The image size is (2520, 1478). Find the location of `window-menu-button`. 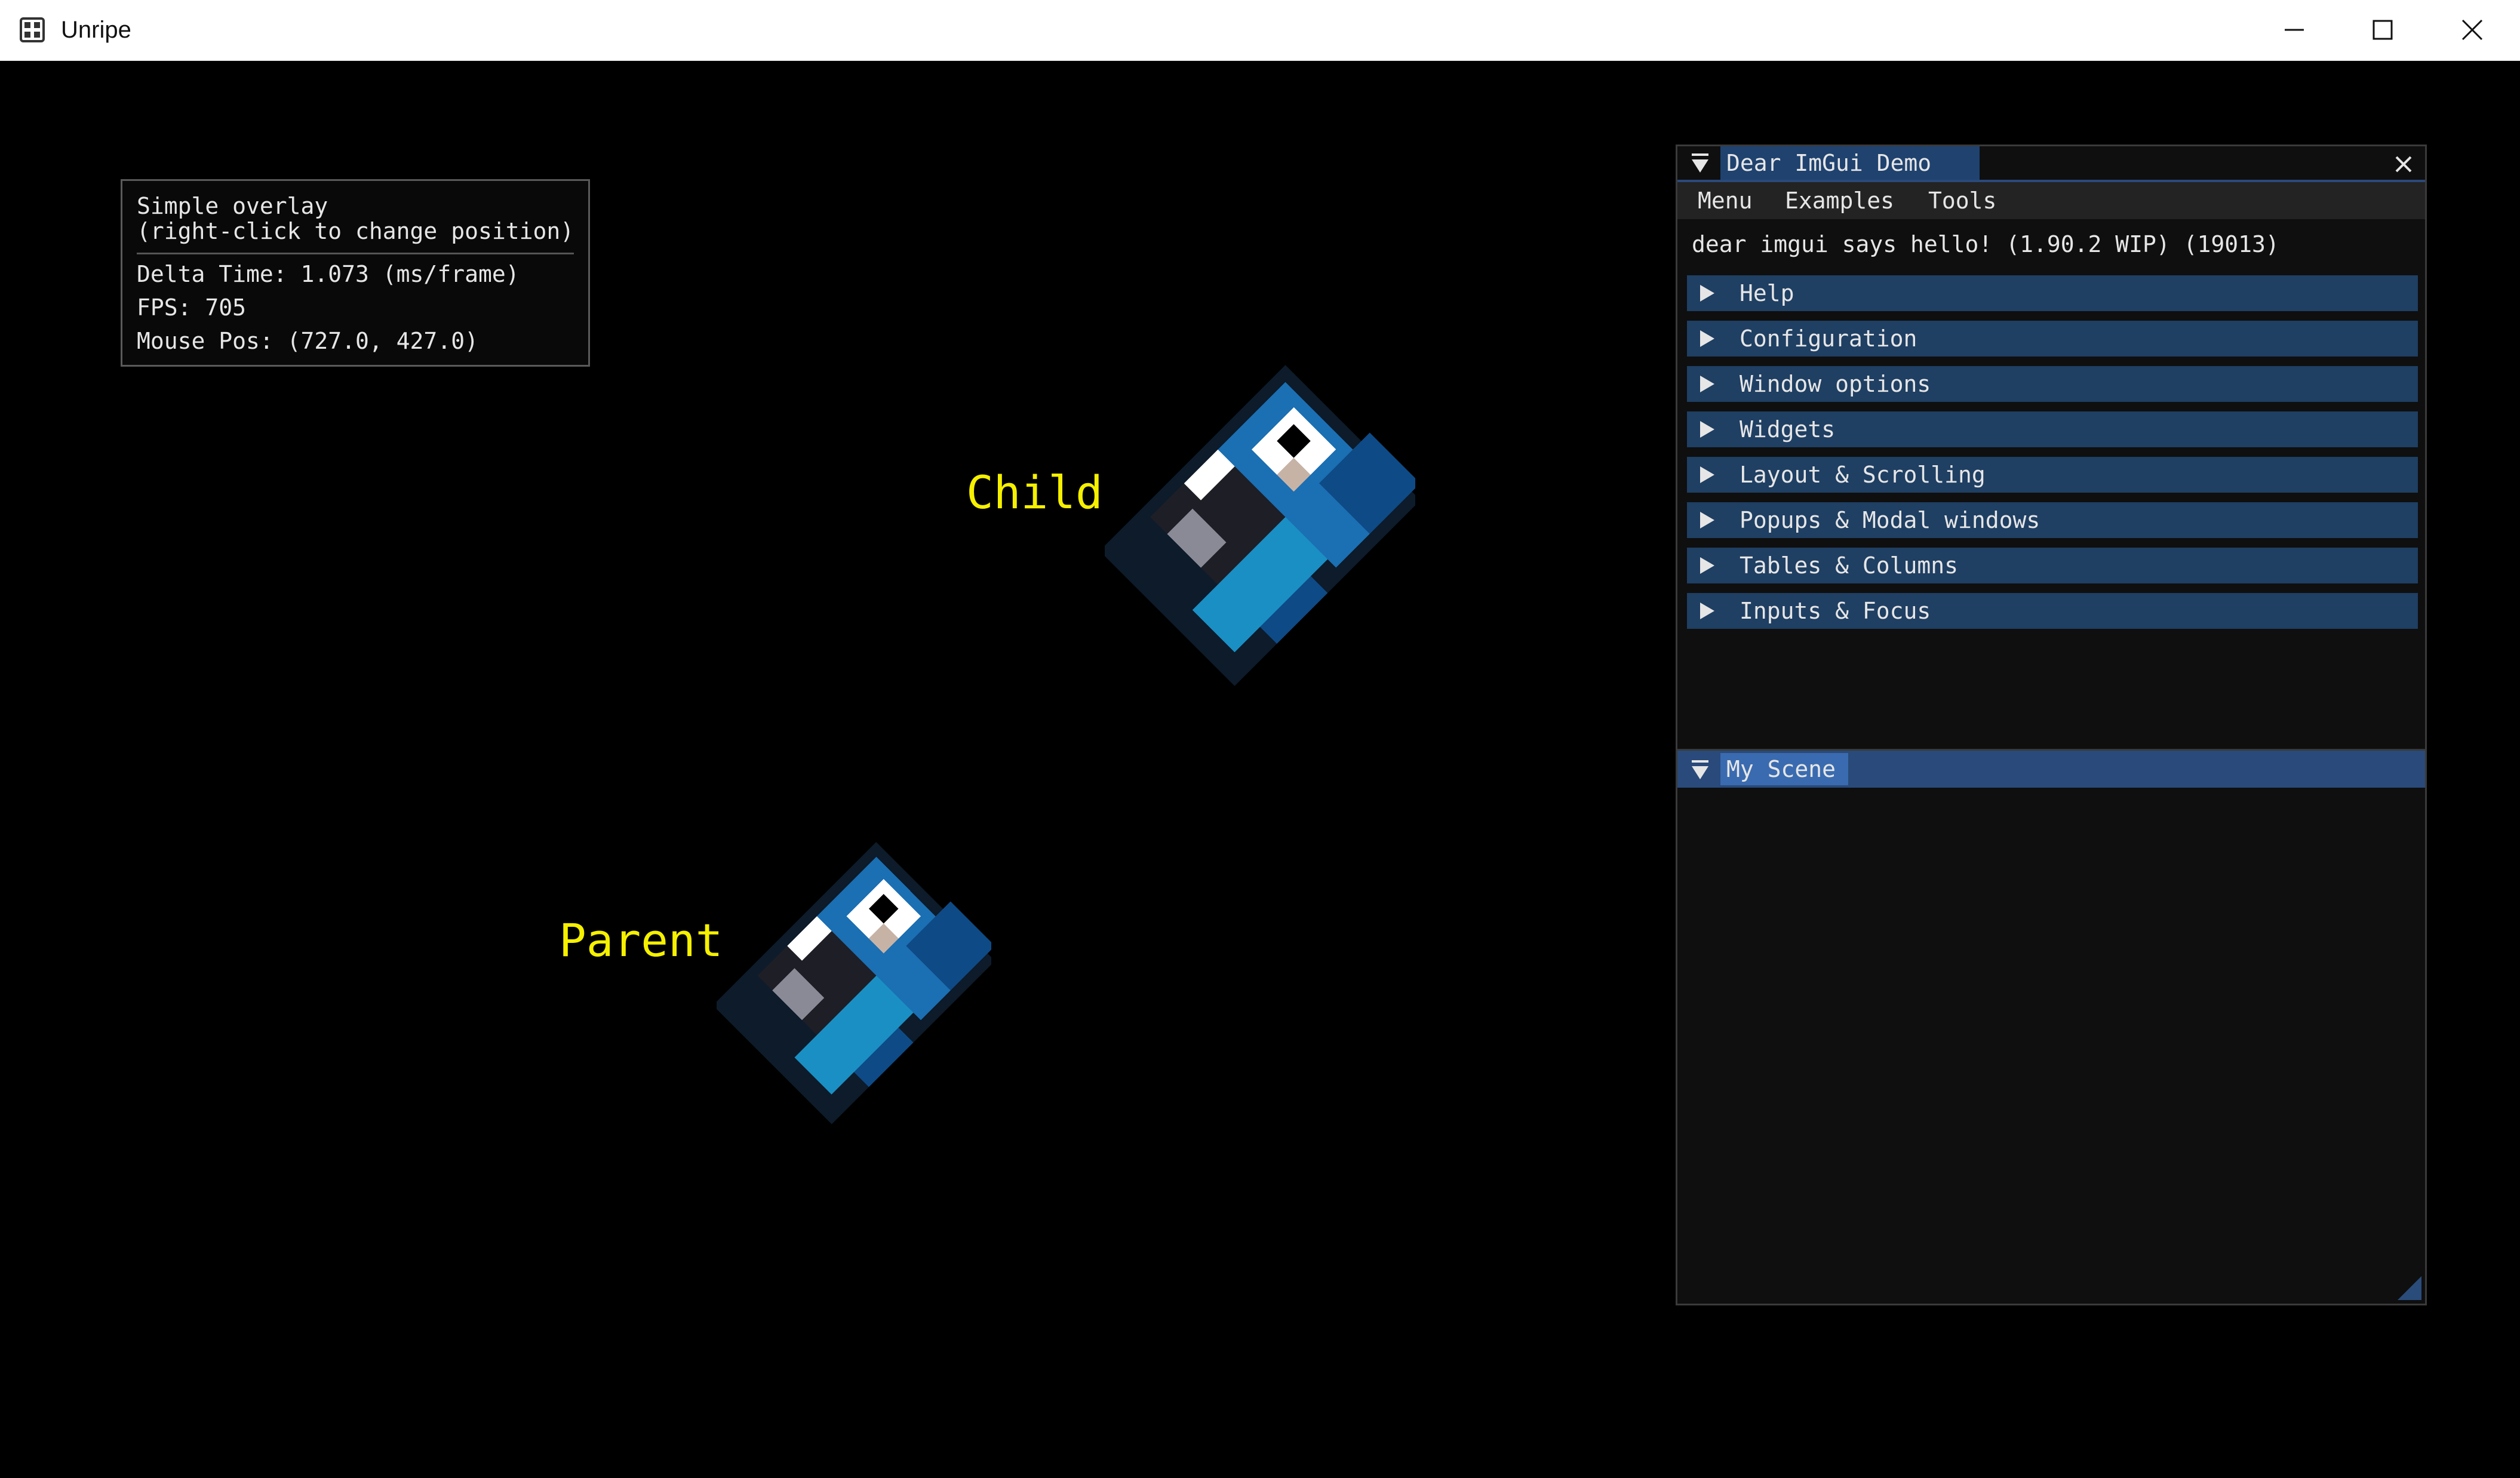

window-menu-button is located at coordinates (1698, 163).